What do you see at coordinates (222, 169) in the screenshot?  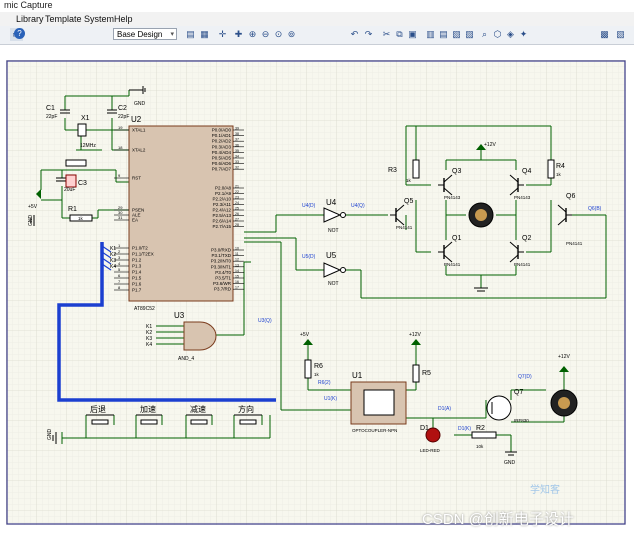 I see `mcu-pin-name: P0.7/AD7` at bounding box center [222, 169].